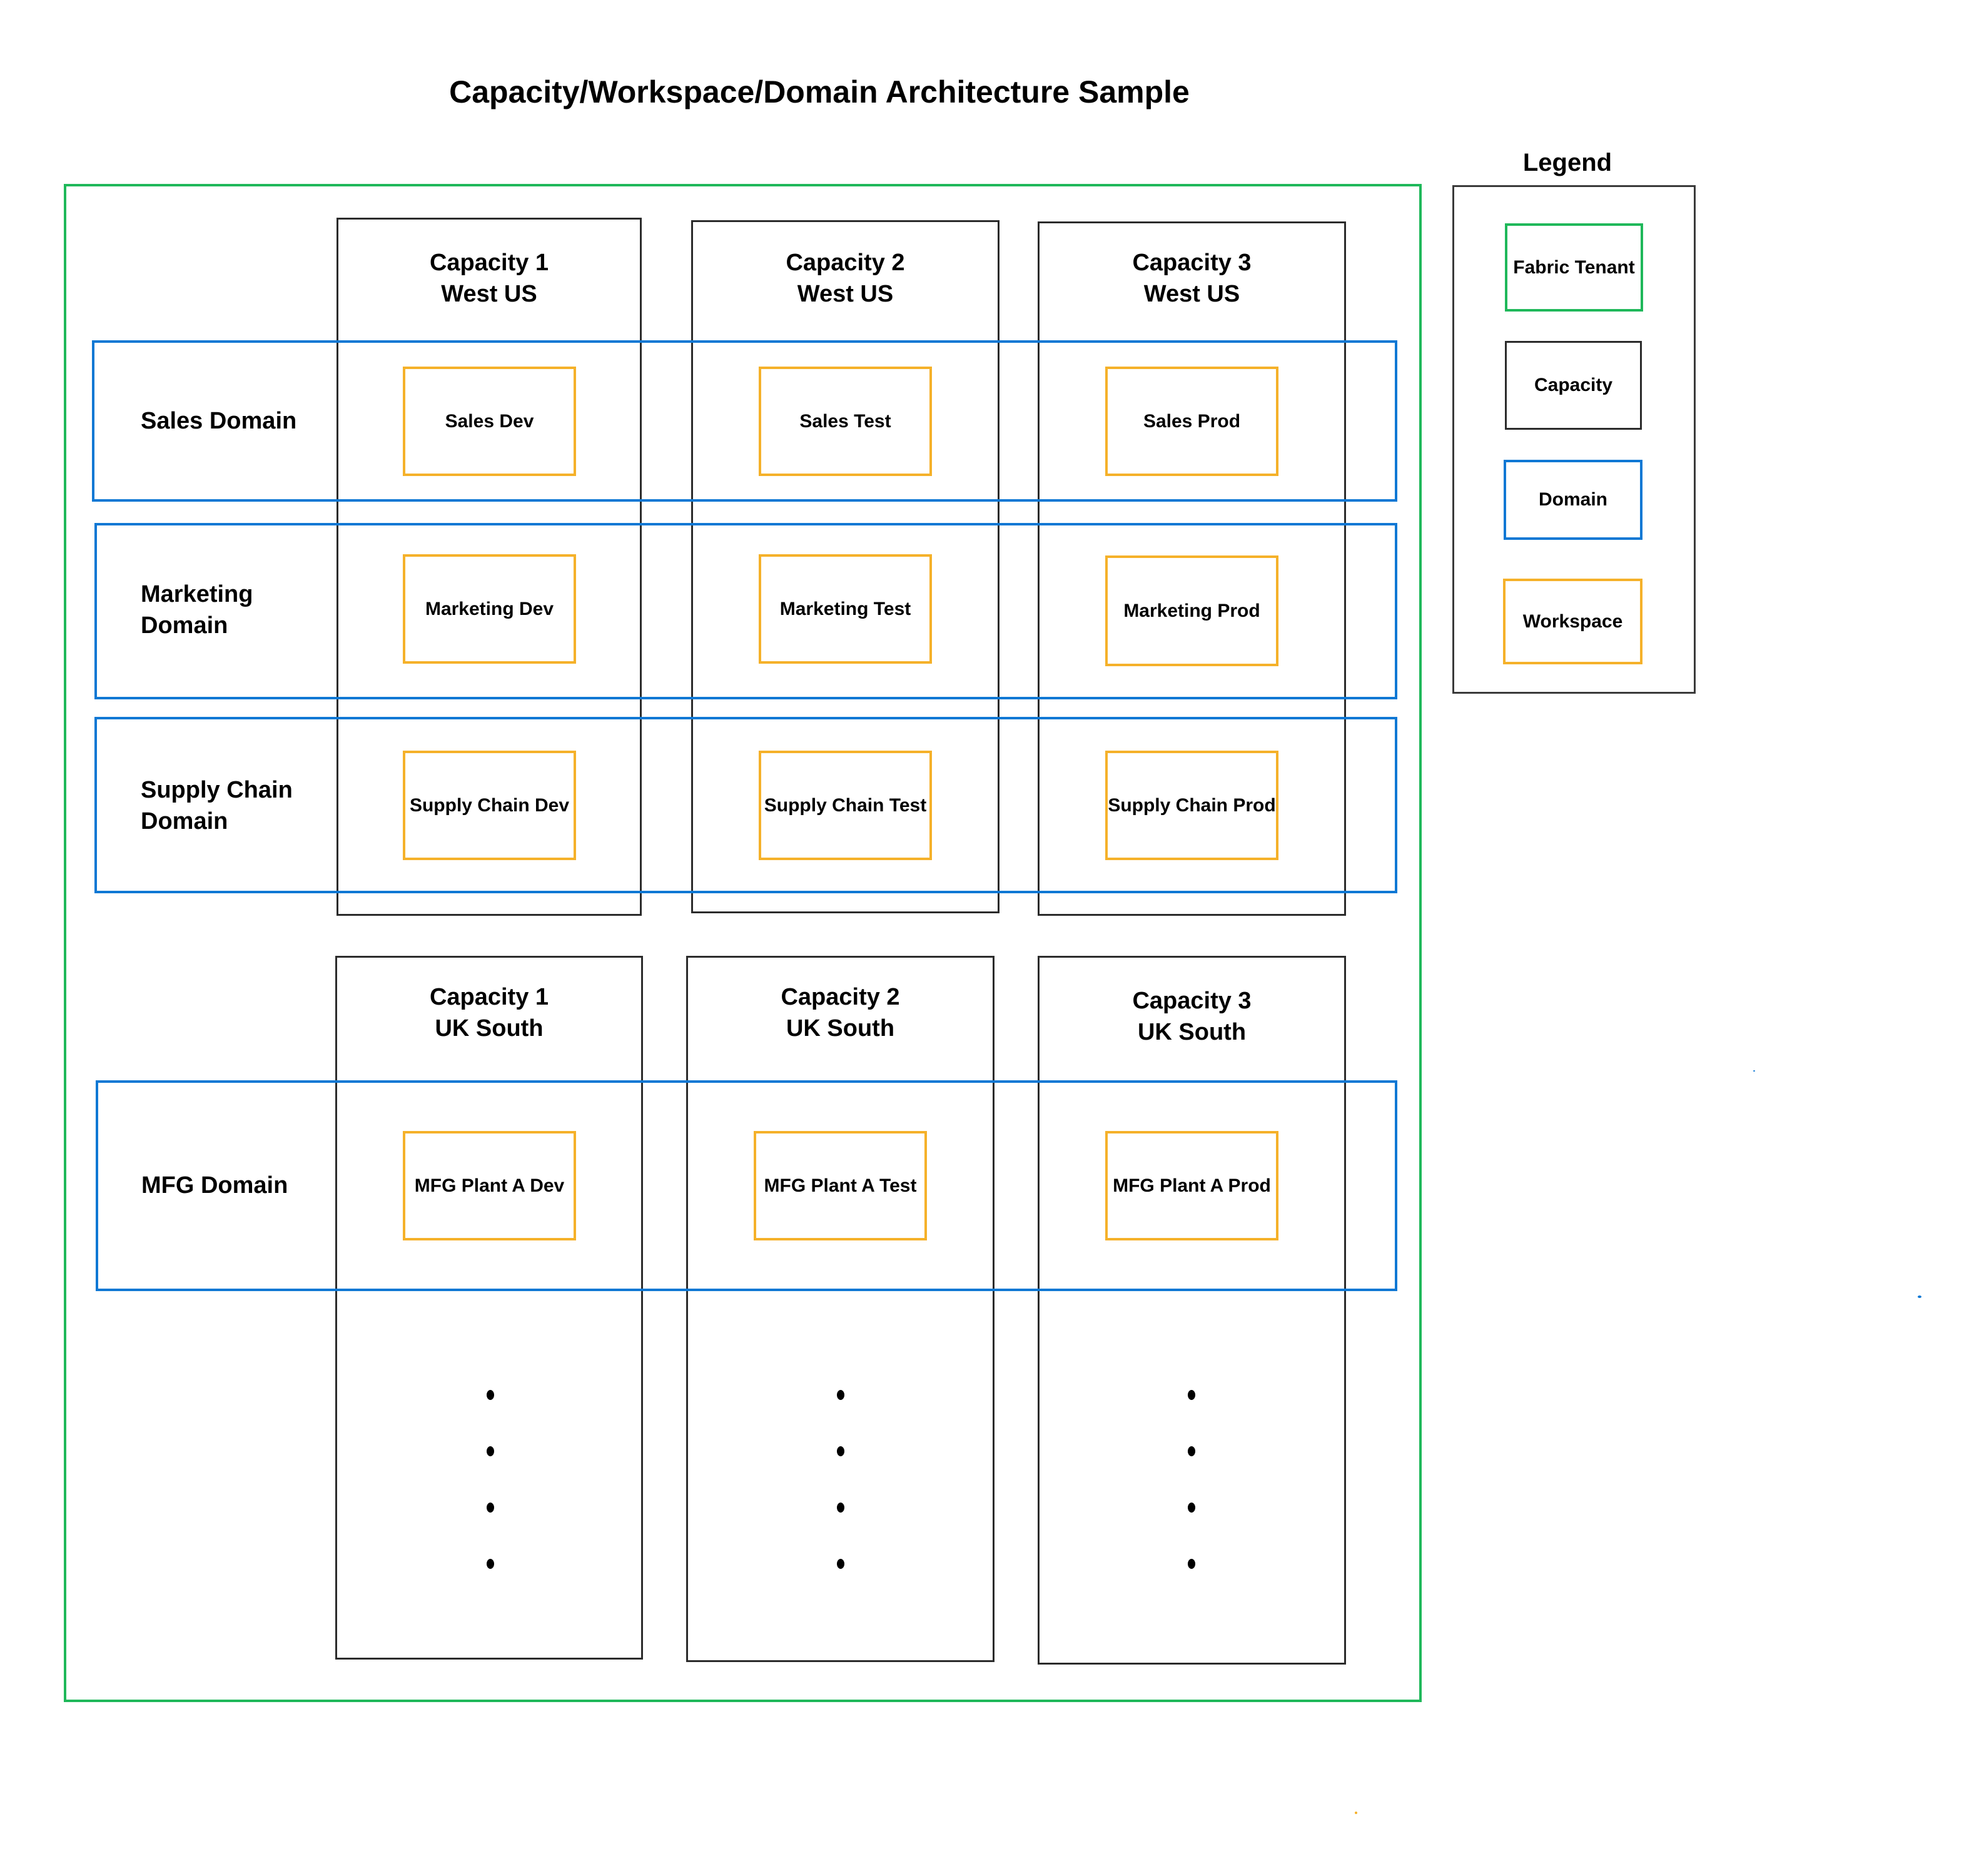  What do you see at coordinates (489, 1308) in the screenshot?
I see `capacity-1-uk-south: Capacity 1 UK South` at bounding box center [489, 1308].